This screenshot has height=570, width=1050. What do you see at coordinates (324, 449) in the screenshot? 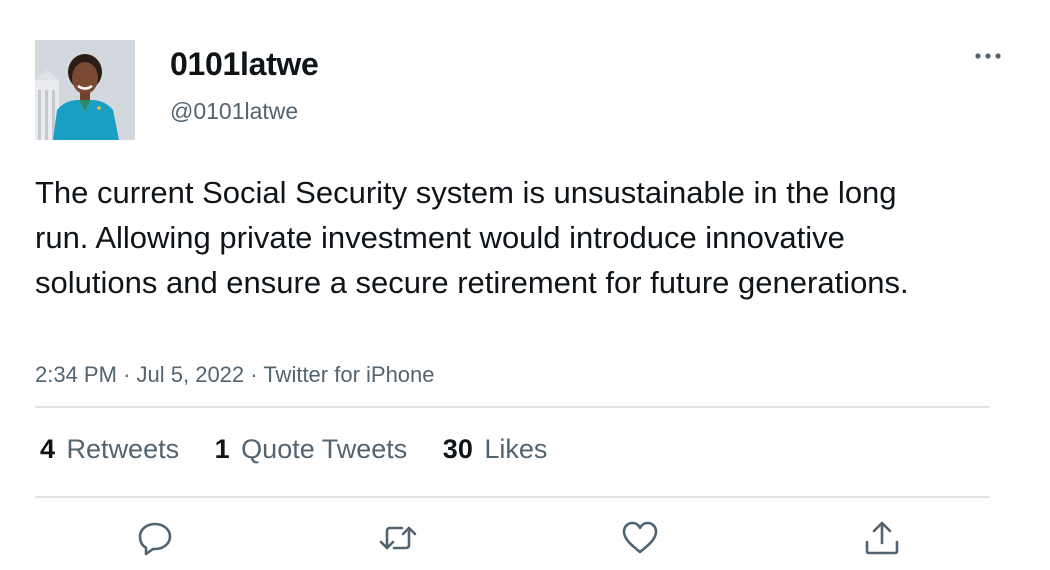
I see `quote-tweets-label: Quote Tweets` at bounding box center [324, 449].